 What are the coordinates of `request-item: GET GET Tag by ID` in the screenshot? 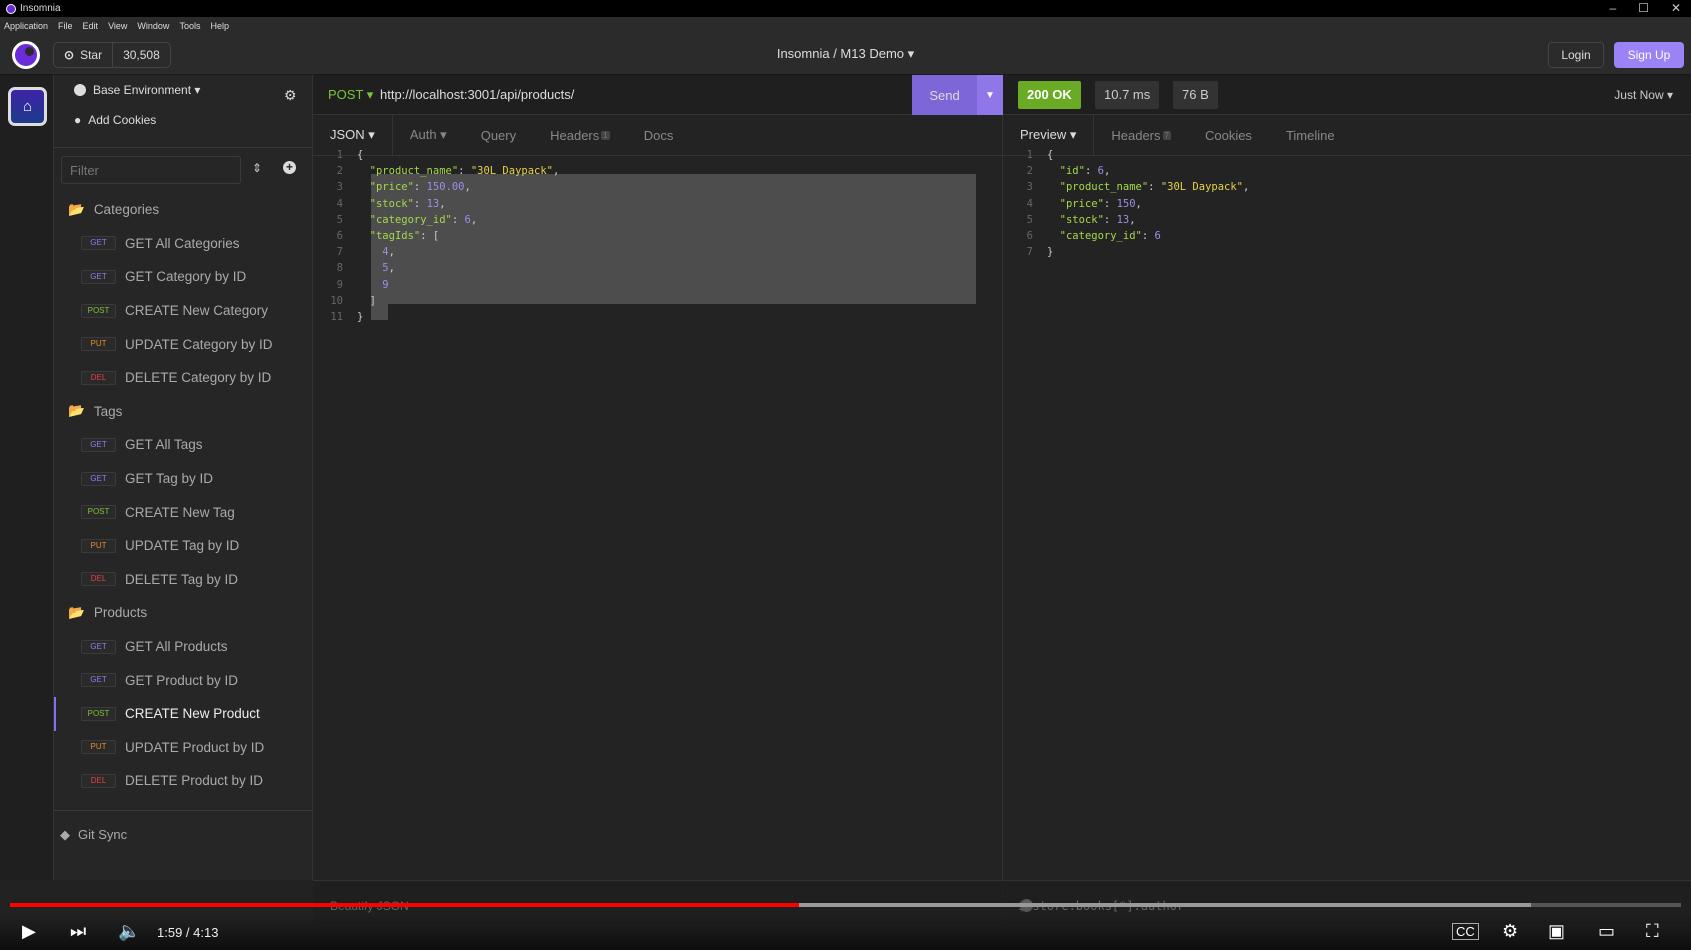 It's located at (183, 479).